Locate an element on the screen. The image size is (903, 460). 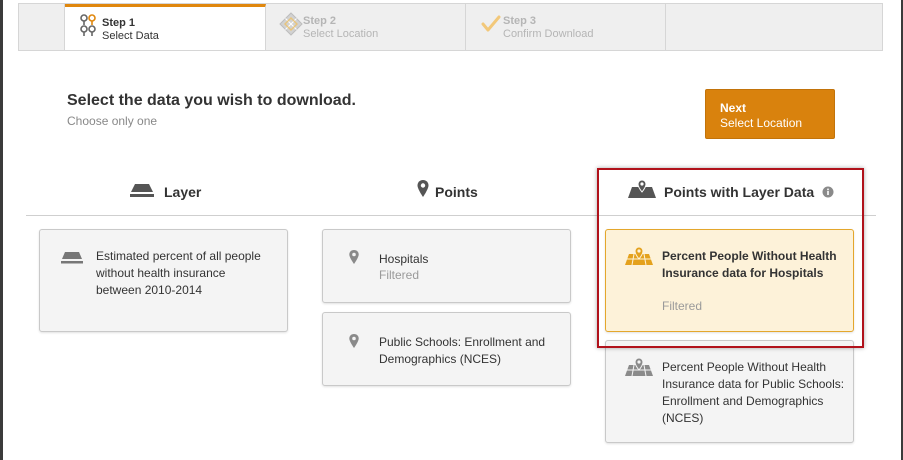
card-title: Hospitals is located at coordinates (404, 259).